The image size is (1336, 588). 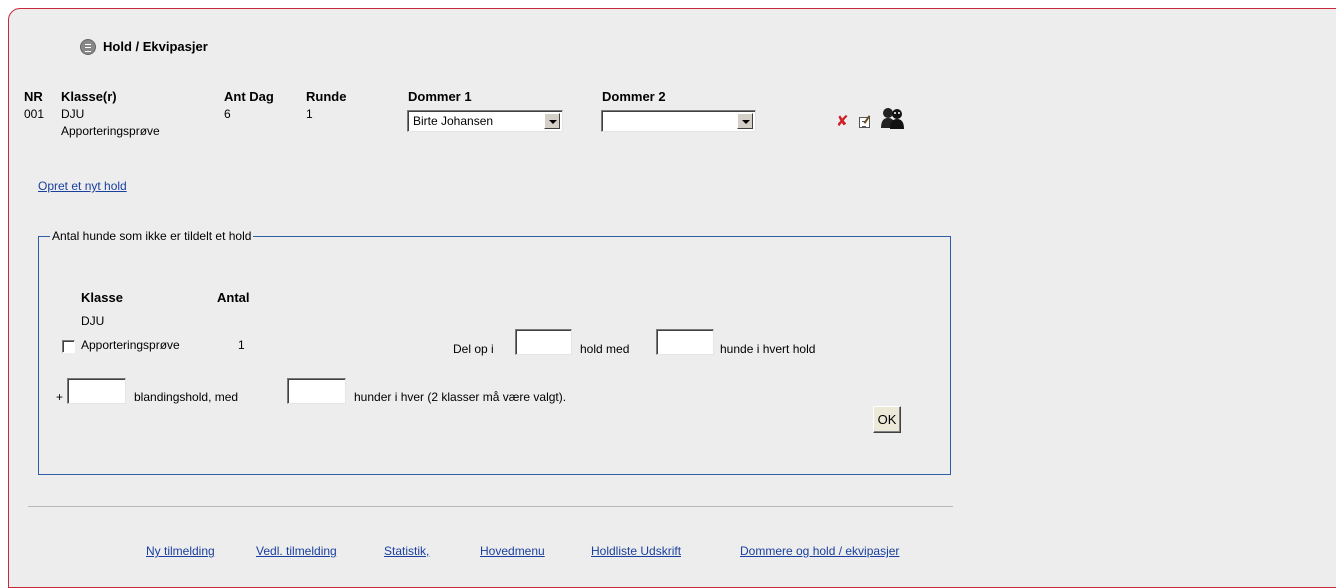 What do you see at coordinates (512, 551) in the screenshot?
I see `footer-link-hovedmenu: Hovedmenu` at bounding box center [512, 551].